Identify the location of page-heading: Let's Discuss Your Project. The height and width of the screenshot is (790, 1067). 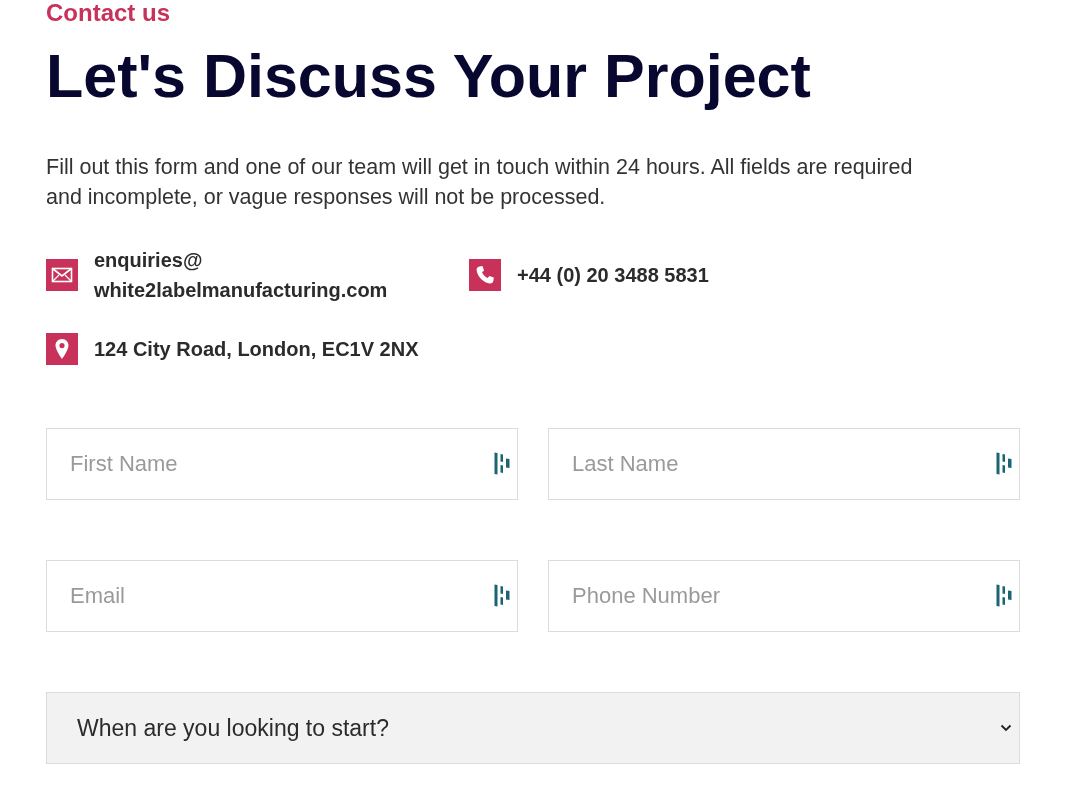
(428, 76).